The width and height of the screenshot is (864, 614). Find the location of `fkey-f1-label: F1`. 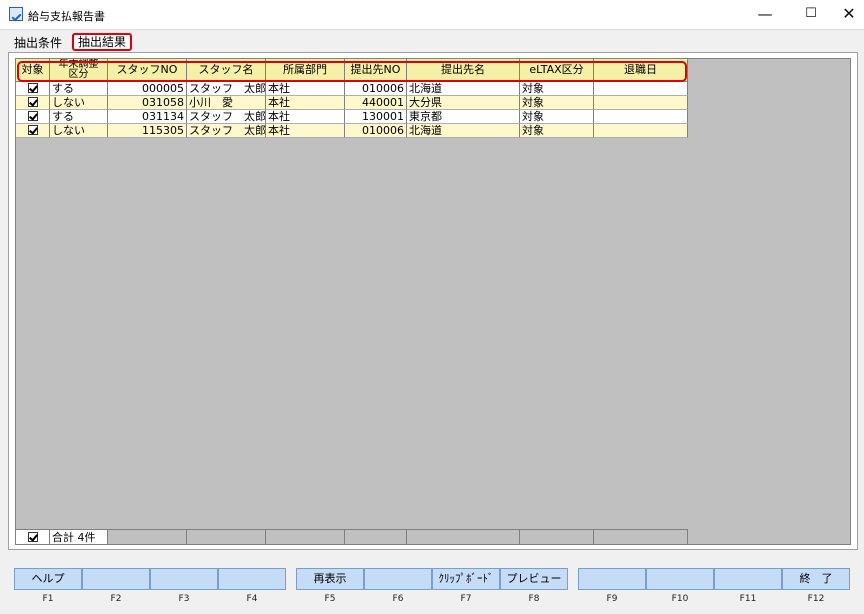

fkey-f1-label: F1 is located at coordinates (48, 599).